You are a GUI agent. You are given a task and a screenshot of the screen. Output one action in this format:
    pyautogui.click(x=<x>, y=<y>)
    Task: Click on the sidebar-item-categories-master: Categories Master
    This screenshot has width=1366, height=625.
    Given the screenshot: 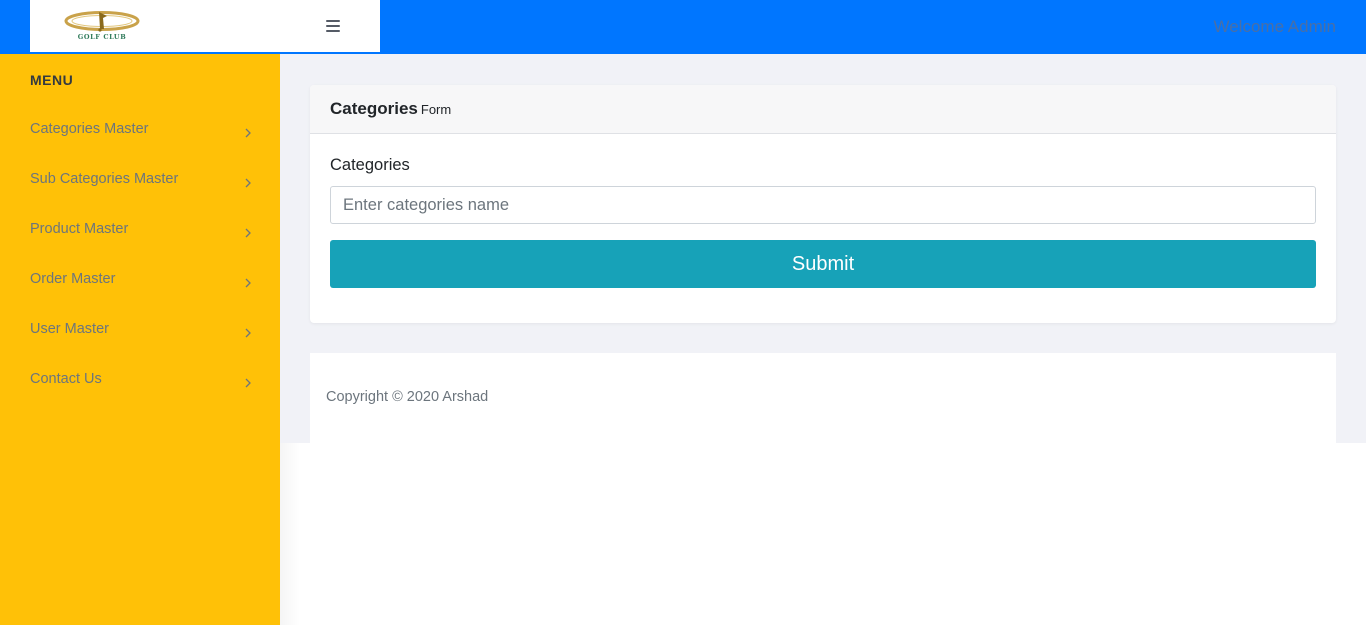 What is the action you would take?
    pyautogui.click(x=140, y=135)
    